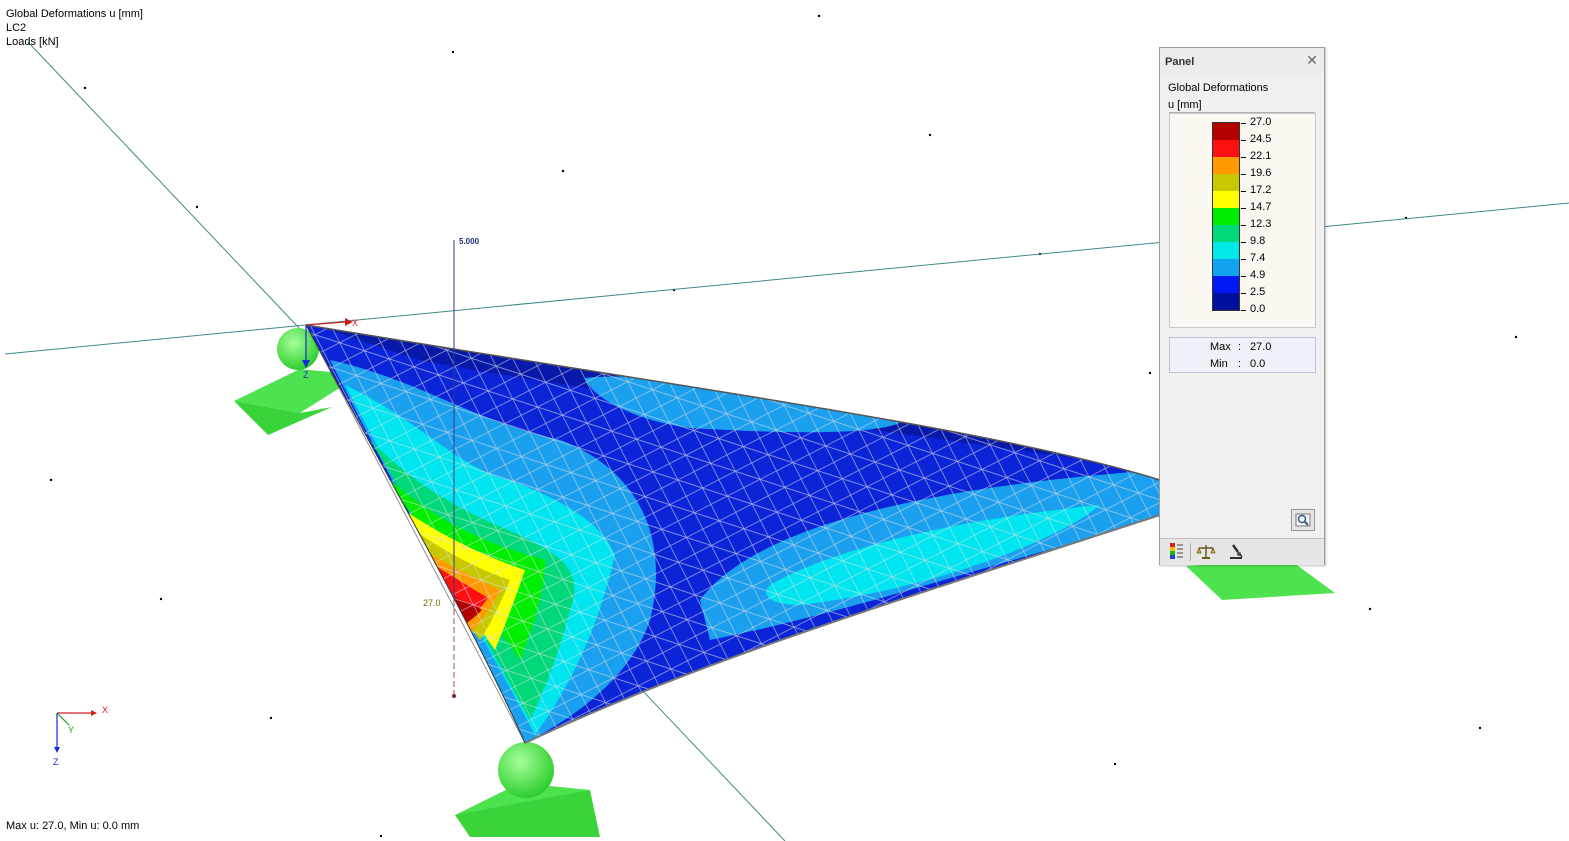  I want to click on legend-value-label: 24.5, so click(1261, 139).